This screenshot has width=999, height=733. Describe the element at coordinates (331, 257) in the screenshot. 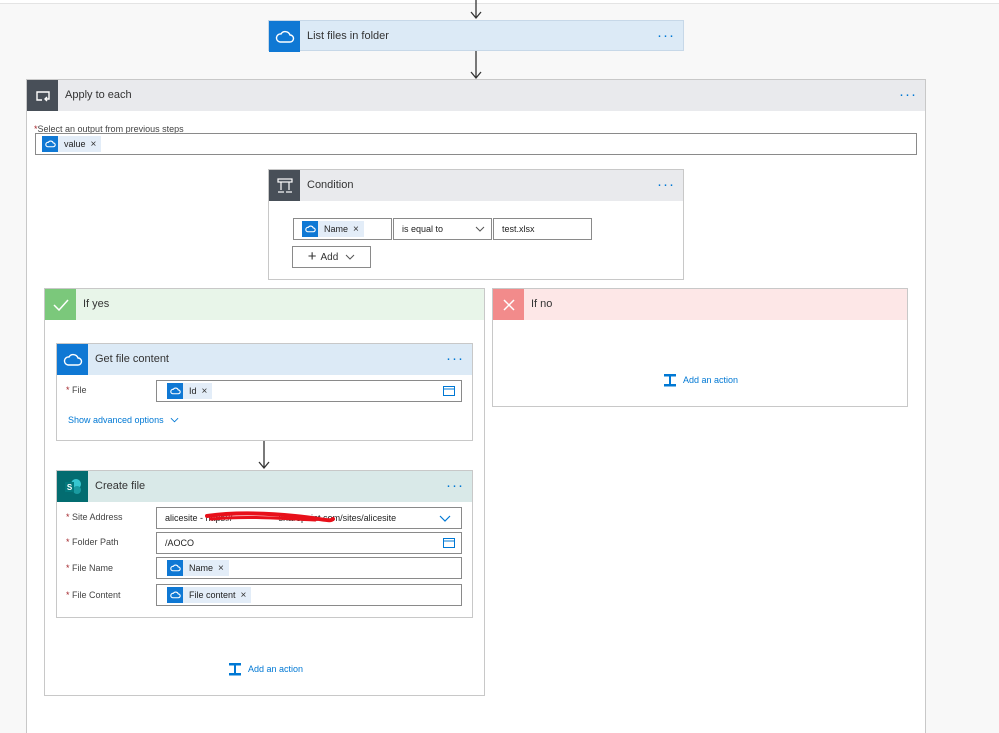

I see `add-condition-button: + Add` at that location.